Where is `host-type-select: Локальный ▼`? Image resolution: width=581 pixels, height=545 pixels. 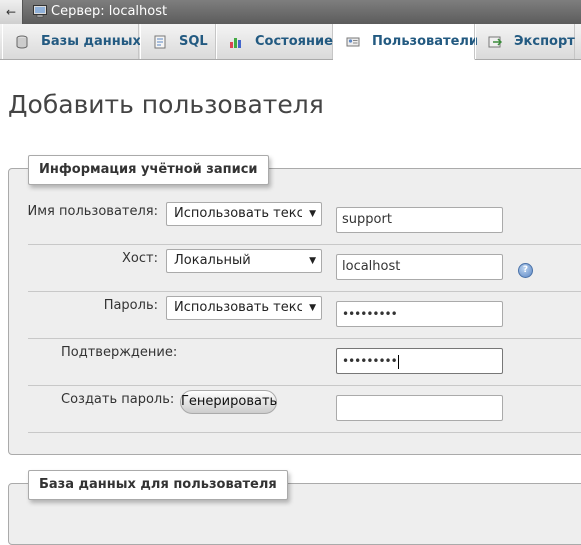
host-type-select: Локальный ▼ is located at coordinates (244, 261).